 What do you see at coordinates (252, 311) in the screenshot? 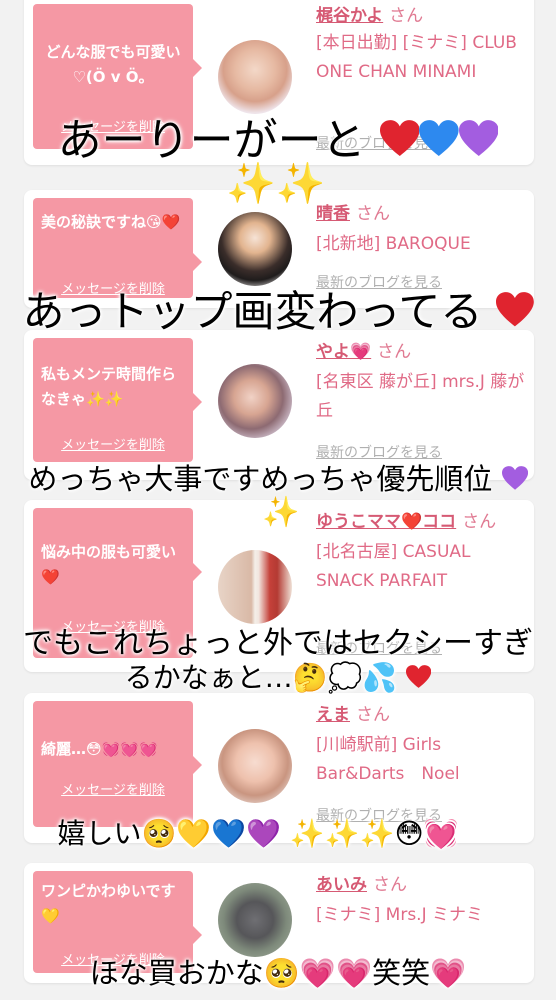
I see `caption-text: あっトップ画変わってる` at bounding box center [252, 311].